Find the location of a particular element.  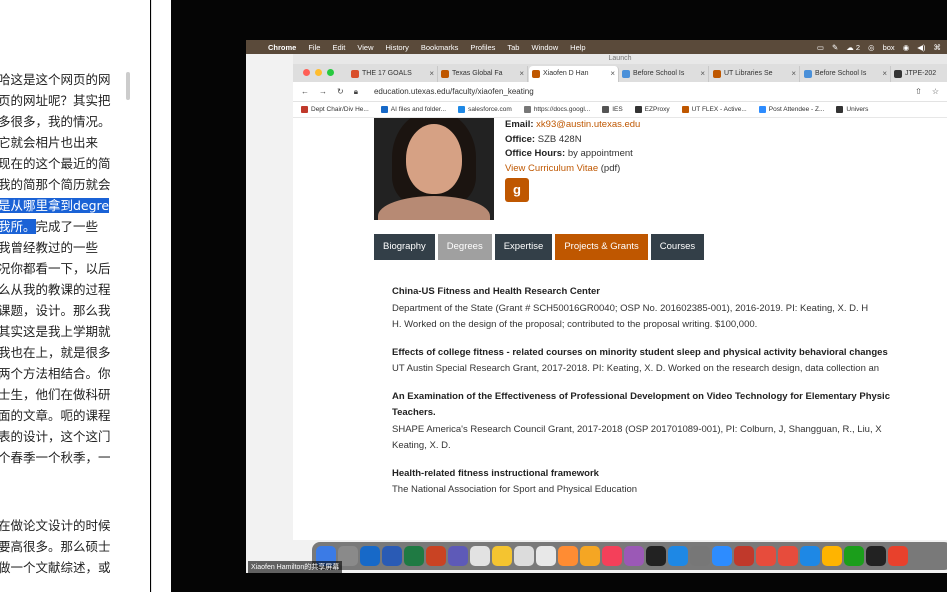

tab-courses: Courses is located at coordinates (677, 247).